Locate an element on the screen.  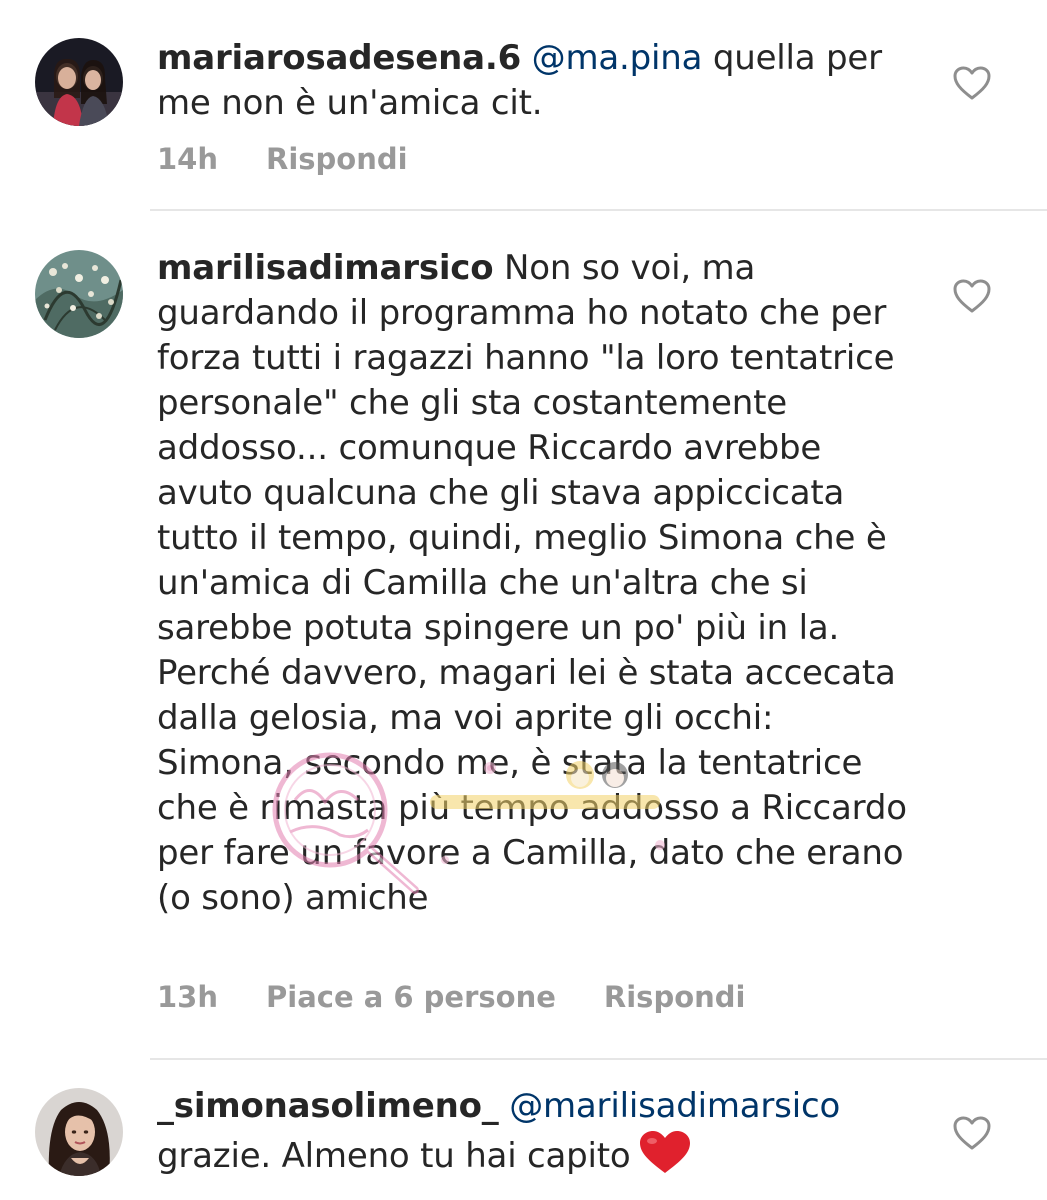
comment-time: 13h is located at coordinates (188, 997).